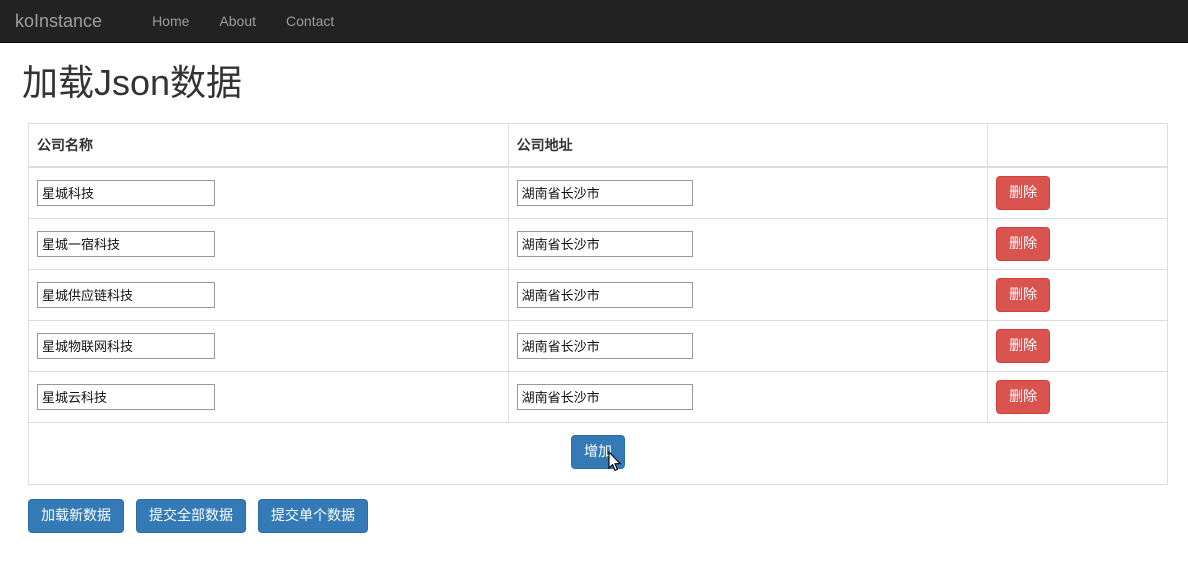 This screenshot has height=569, width=1188. What do you see at coordinates (748, 145) in the screenshot?
I see `column-header-address: 公司地址` at bounding box center [748, 145].